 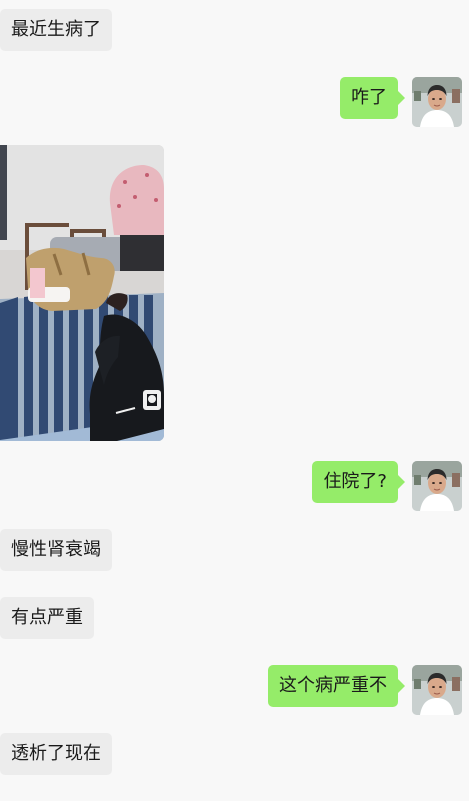 I want to click on message-bubble-incoming: 慢性肾衰竭, so click(x=56, y=550).